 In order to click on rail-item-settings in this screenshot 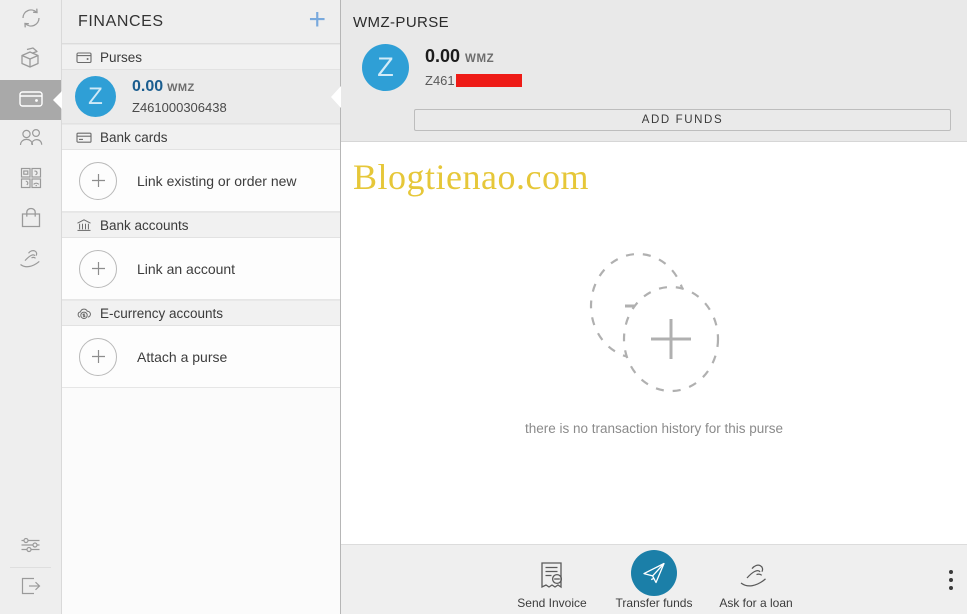, I will do `click(30, 547)`.